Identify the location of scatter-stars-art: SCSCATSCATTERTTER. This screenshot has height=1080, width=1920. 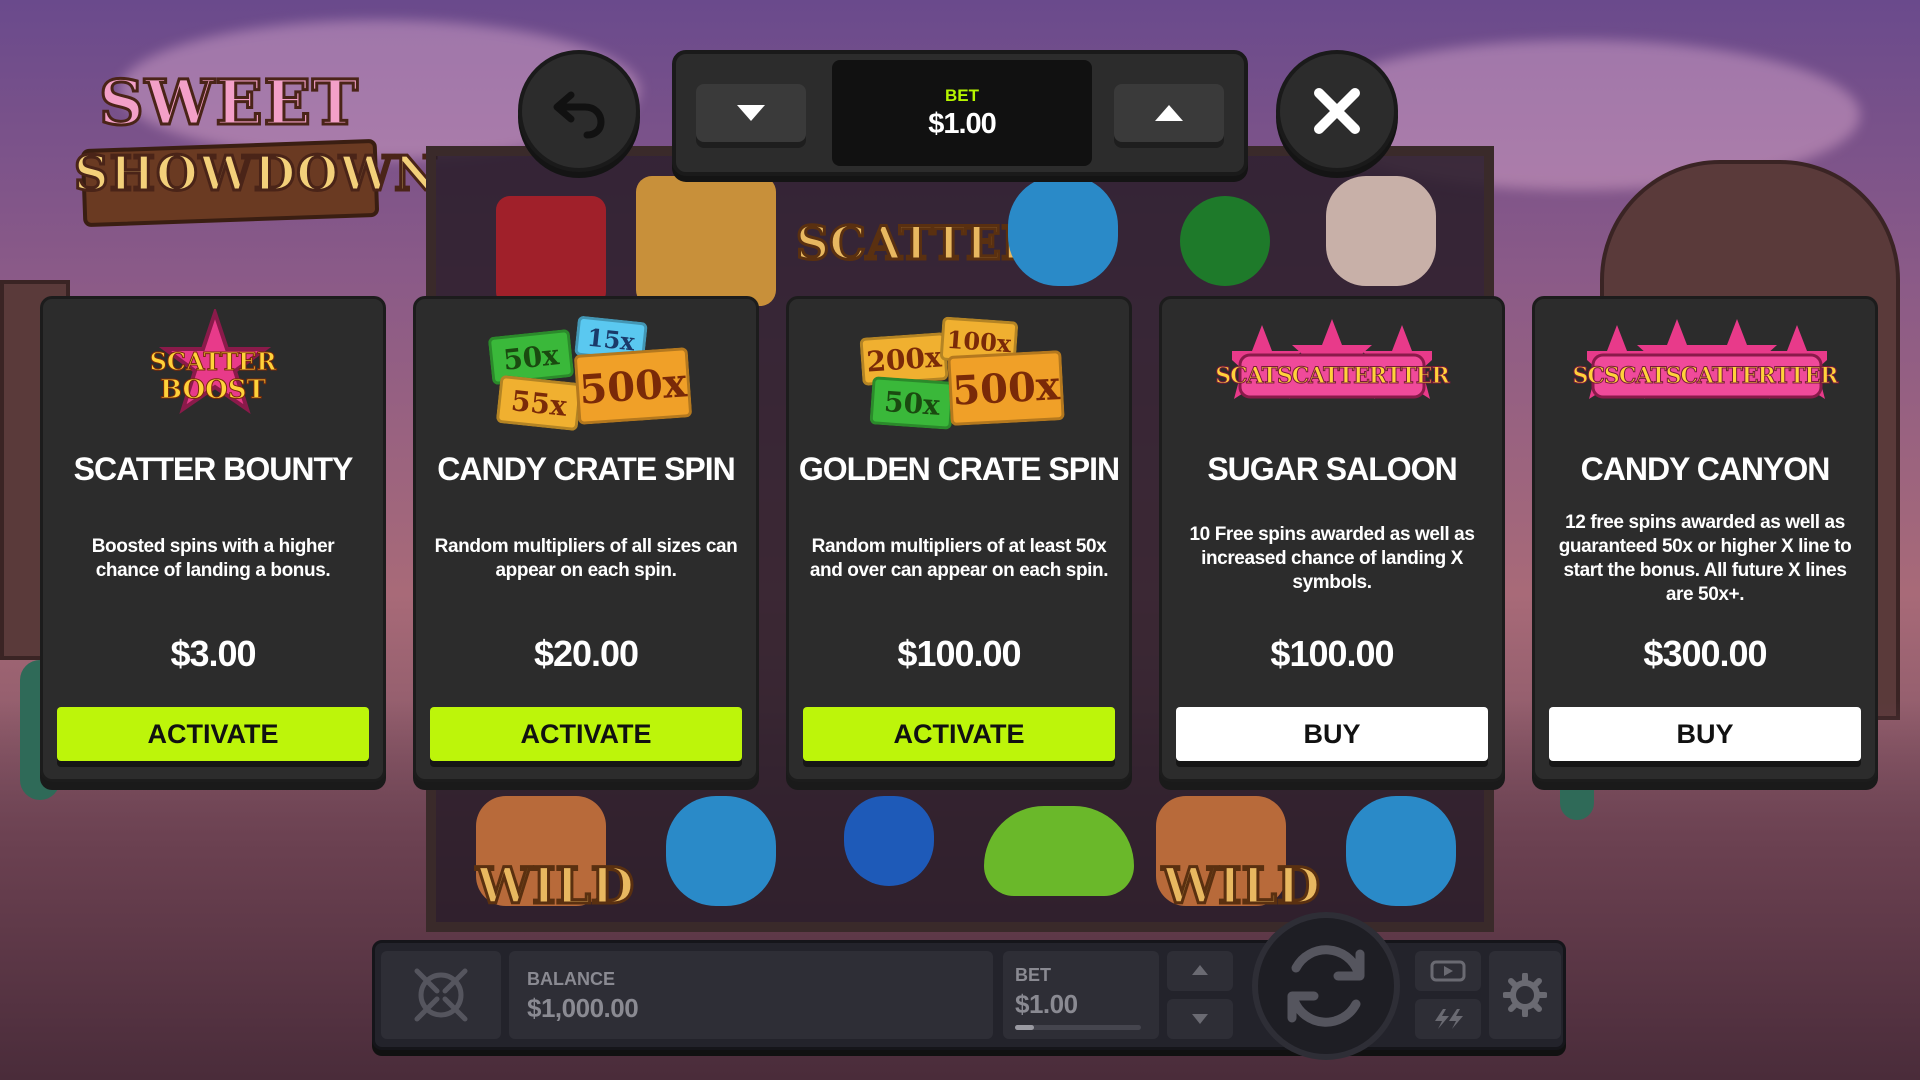
(1705, 369).